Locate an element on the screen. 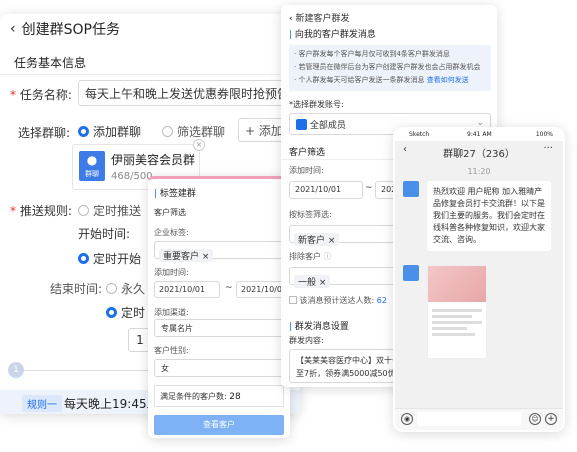 This screenshot has height=452, width=577. group-avatar: ● 群聊 is located at coordinates (92, 166).